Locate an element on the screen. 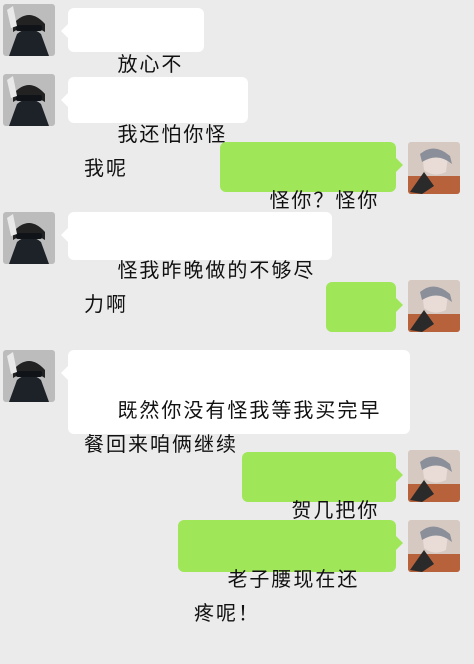  incoming-message-bubble: 既然你没有怪我等我买完早餐回来咱俩继续 is located at coordinates (235, 403).